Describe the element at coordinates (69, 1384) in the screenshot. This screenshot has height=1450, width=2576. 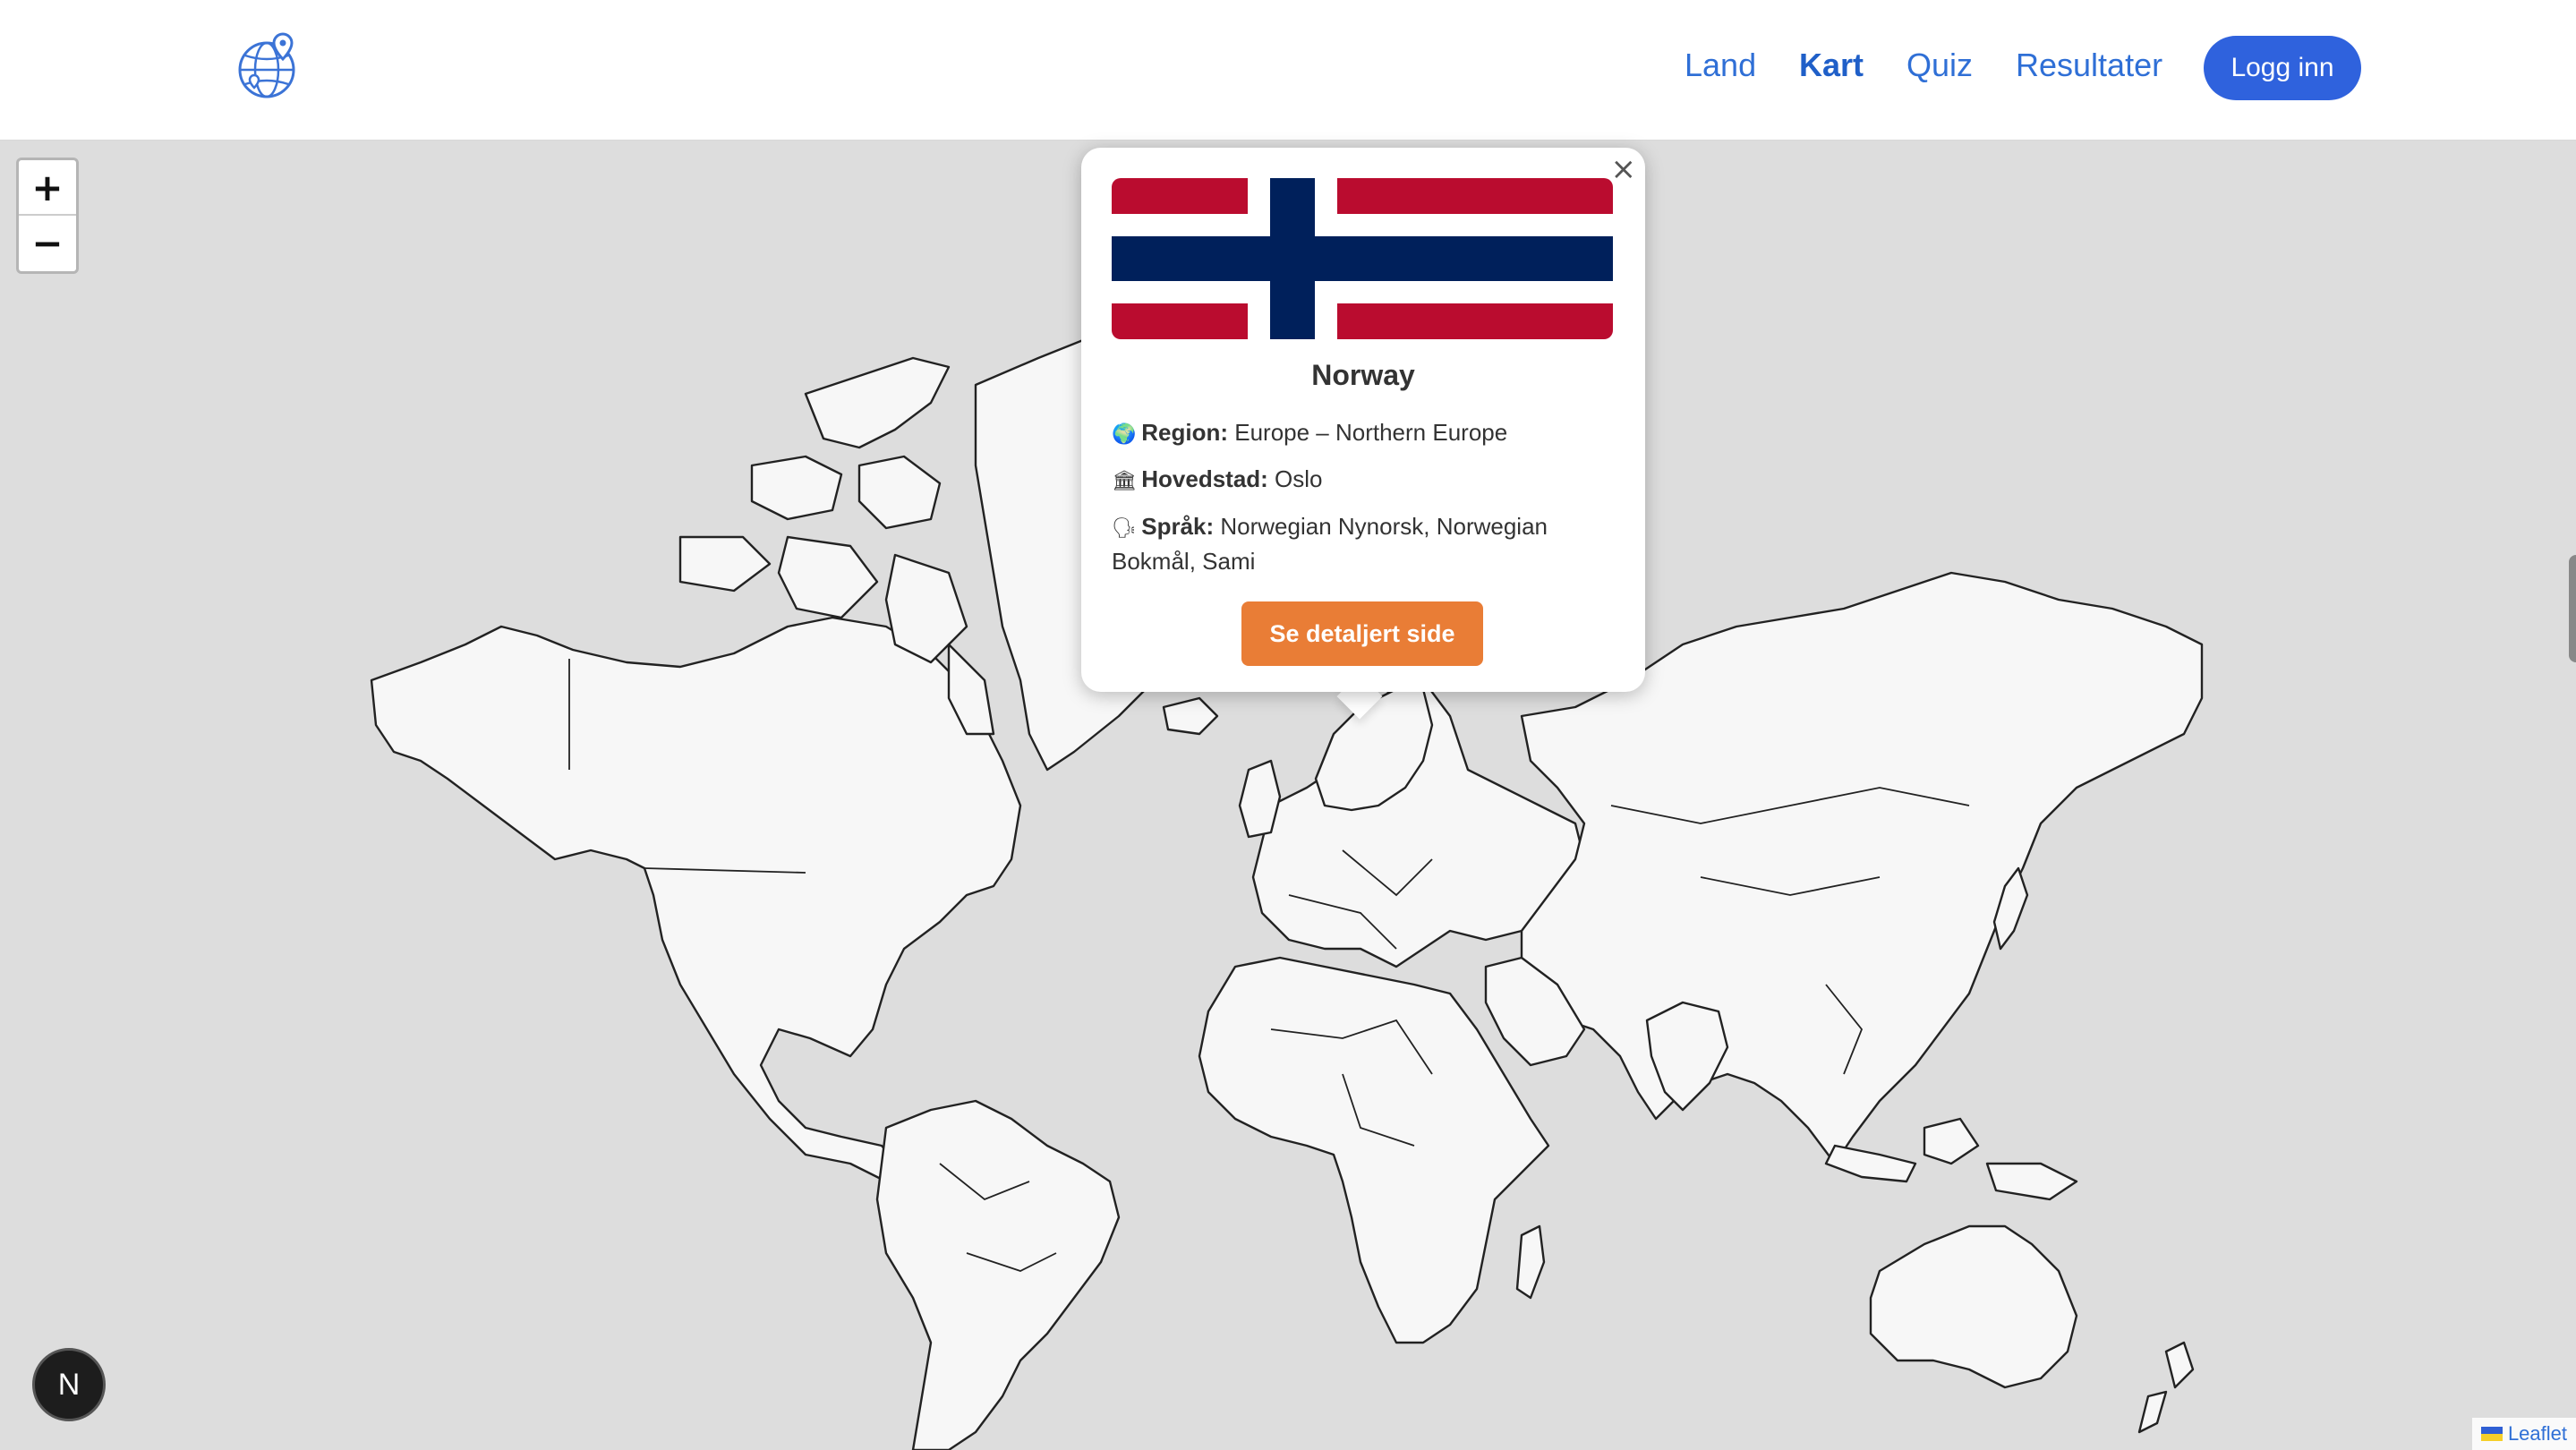
I see `dev-tools-badge: N` at that location.